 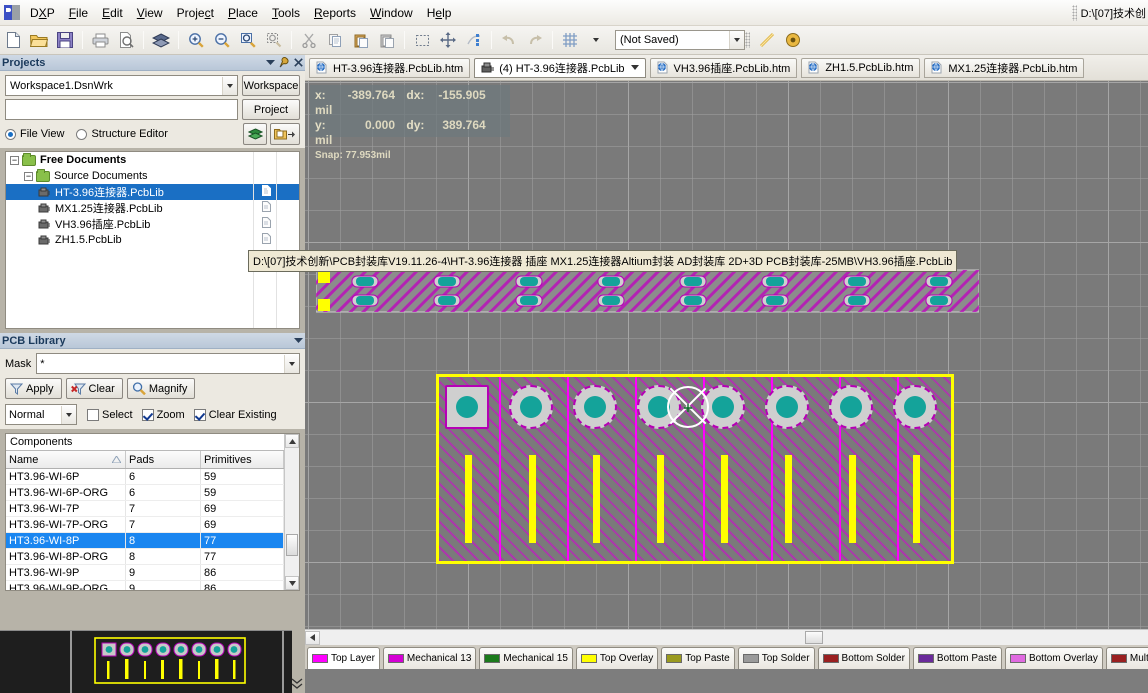 I want to click on scroll-left-icon, so click(x=312, y=637).